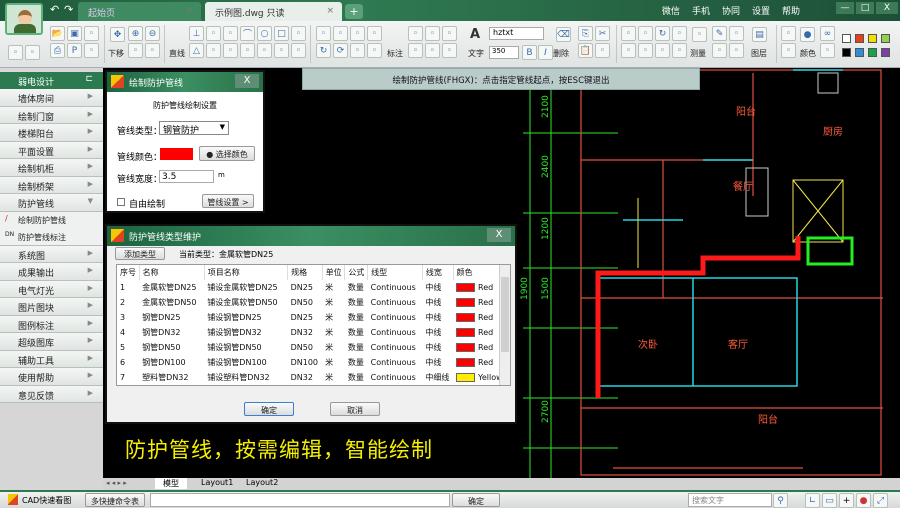  What do you see at coordinates (334, 272) in the screenshot?
I see `column-header: 单位` at bounding box center [334, 272].